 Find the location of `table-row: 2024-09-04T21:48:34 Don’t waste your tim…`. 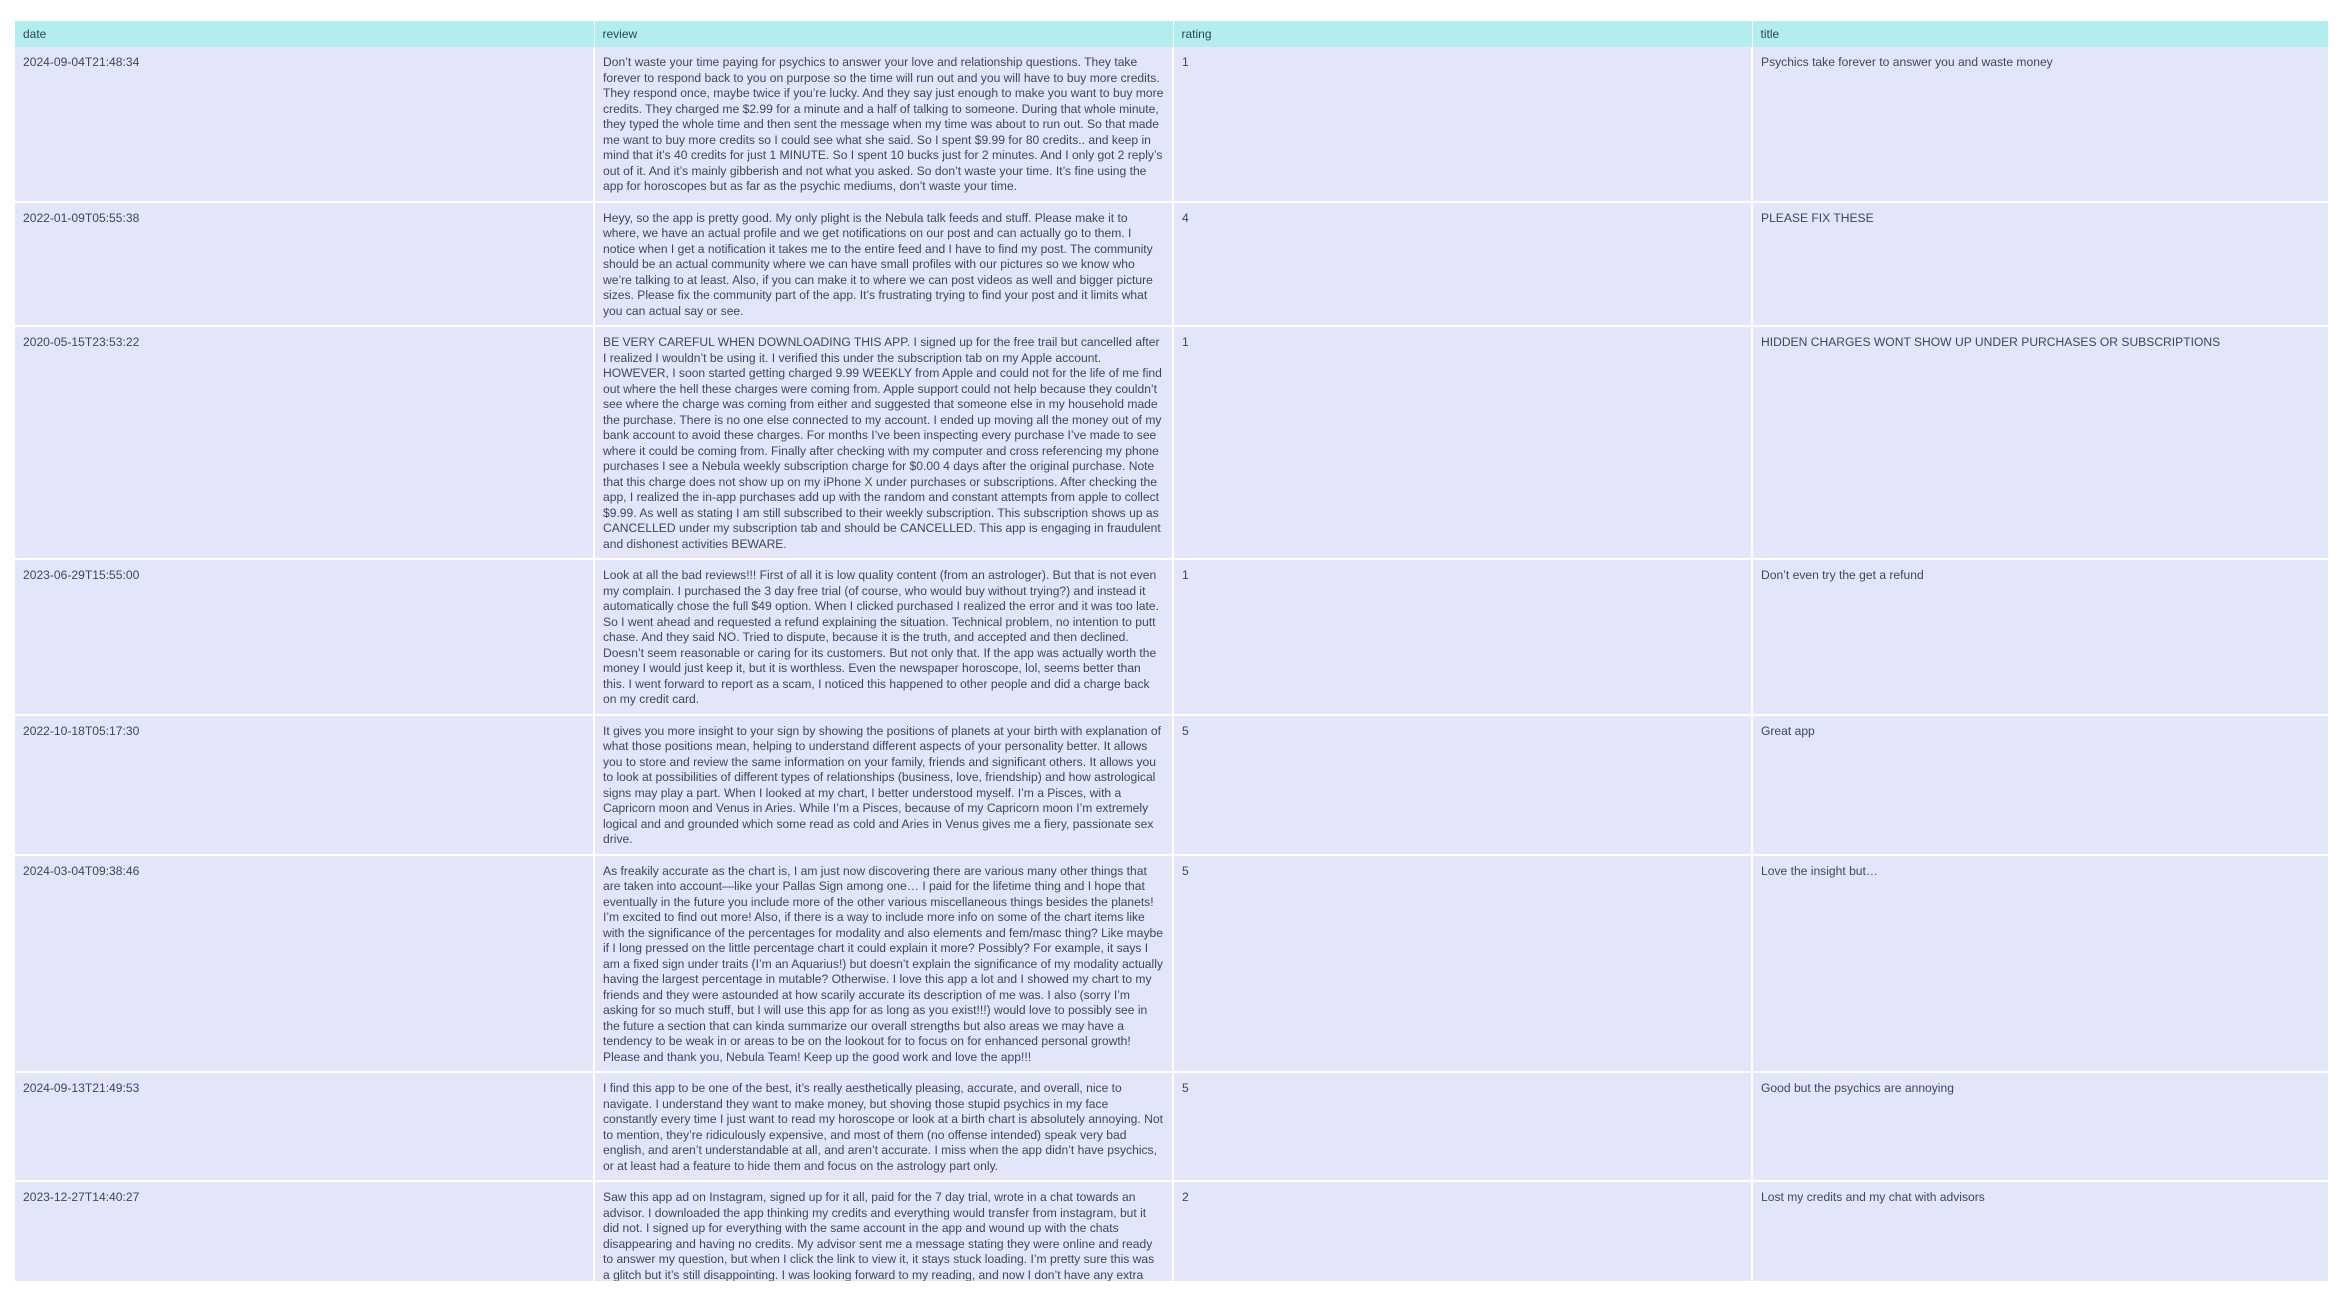

table-row: 2024-09-04T21:48:34 Don’t waste your tim… is located at coordinates (1171, 125).